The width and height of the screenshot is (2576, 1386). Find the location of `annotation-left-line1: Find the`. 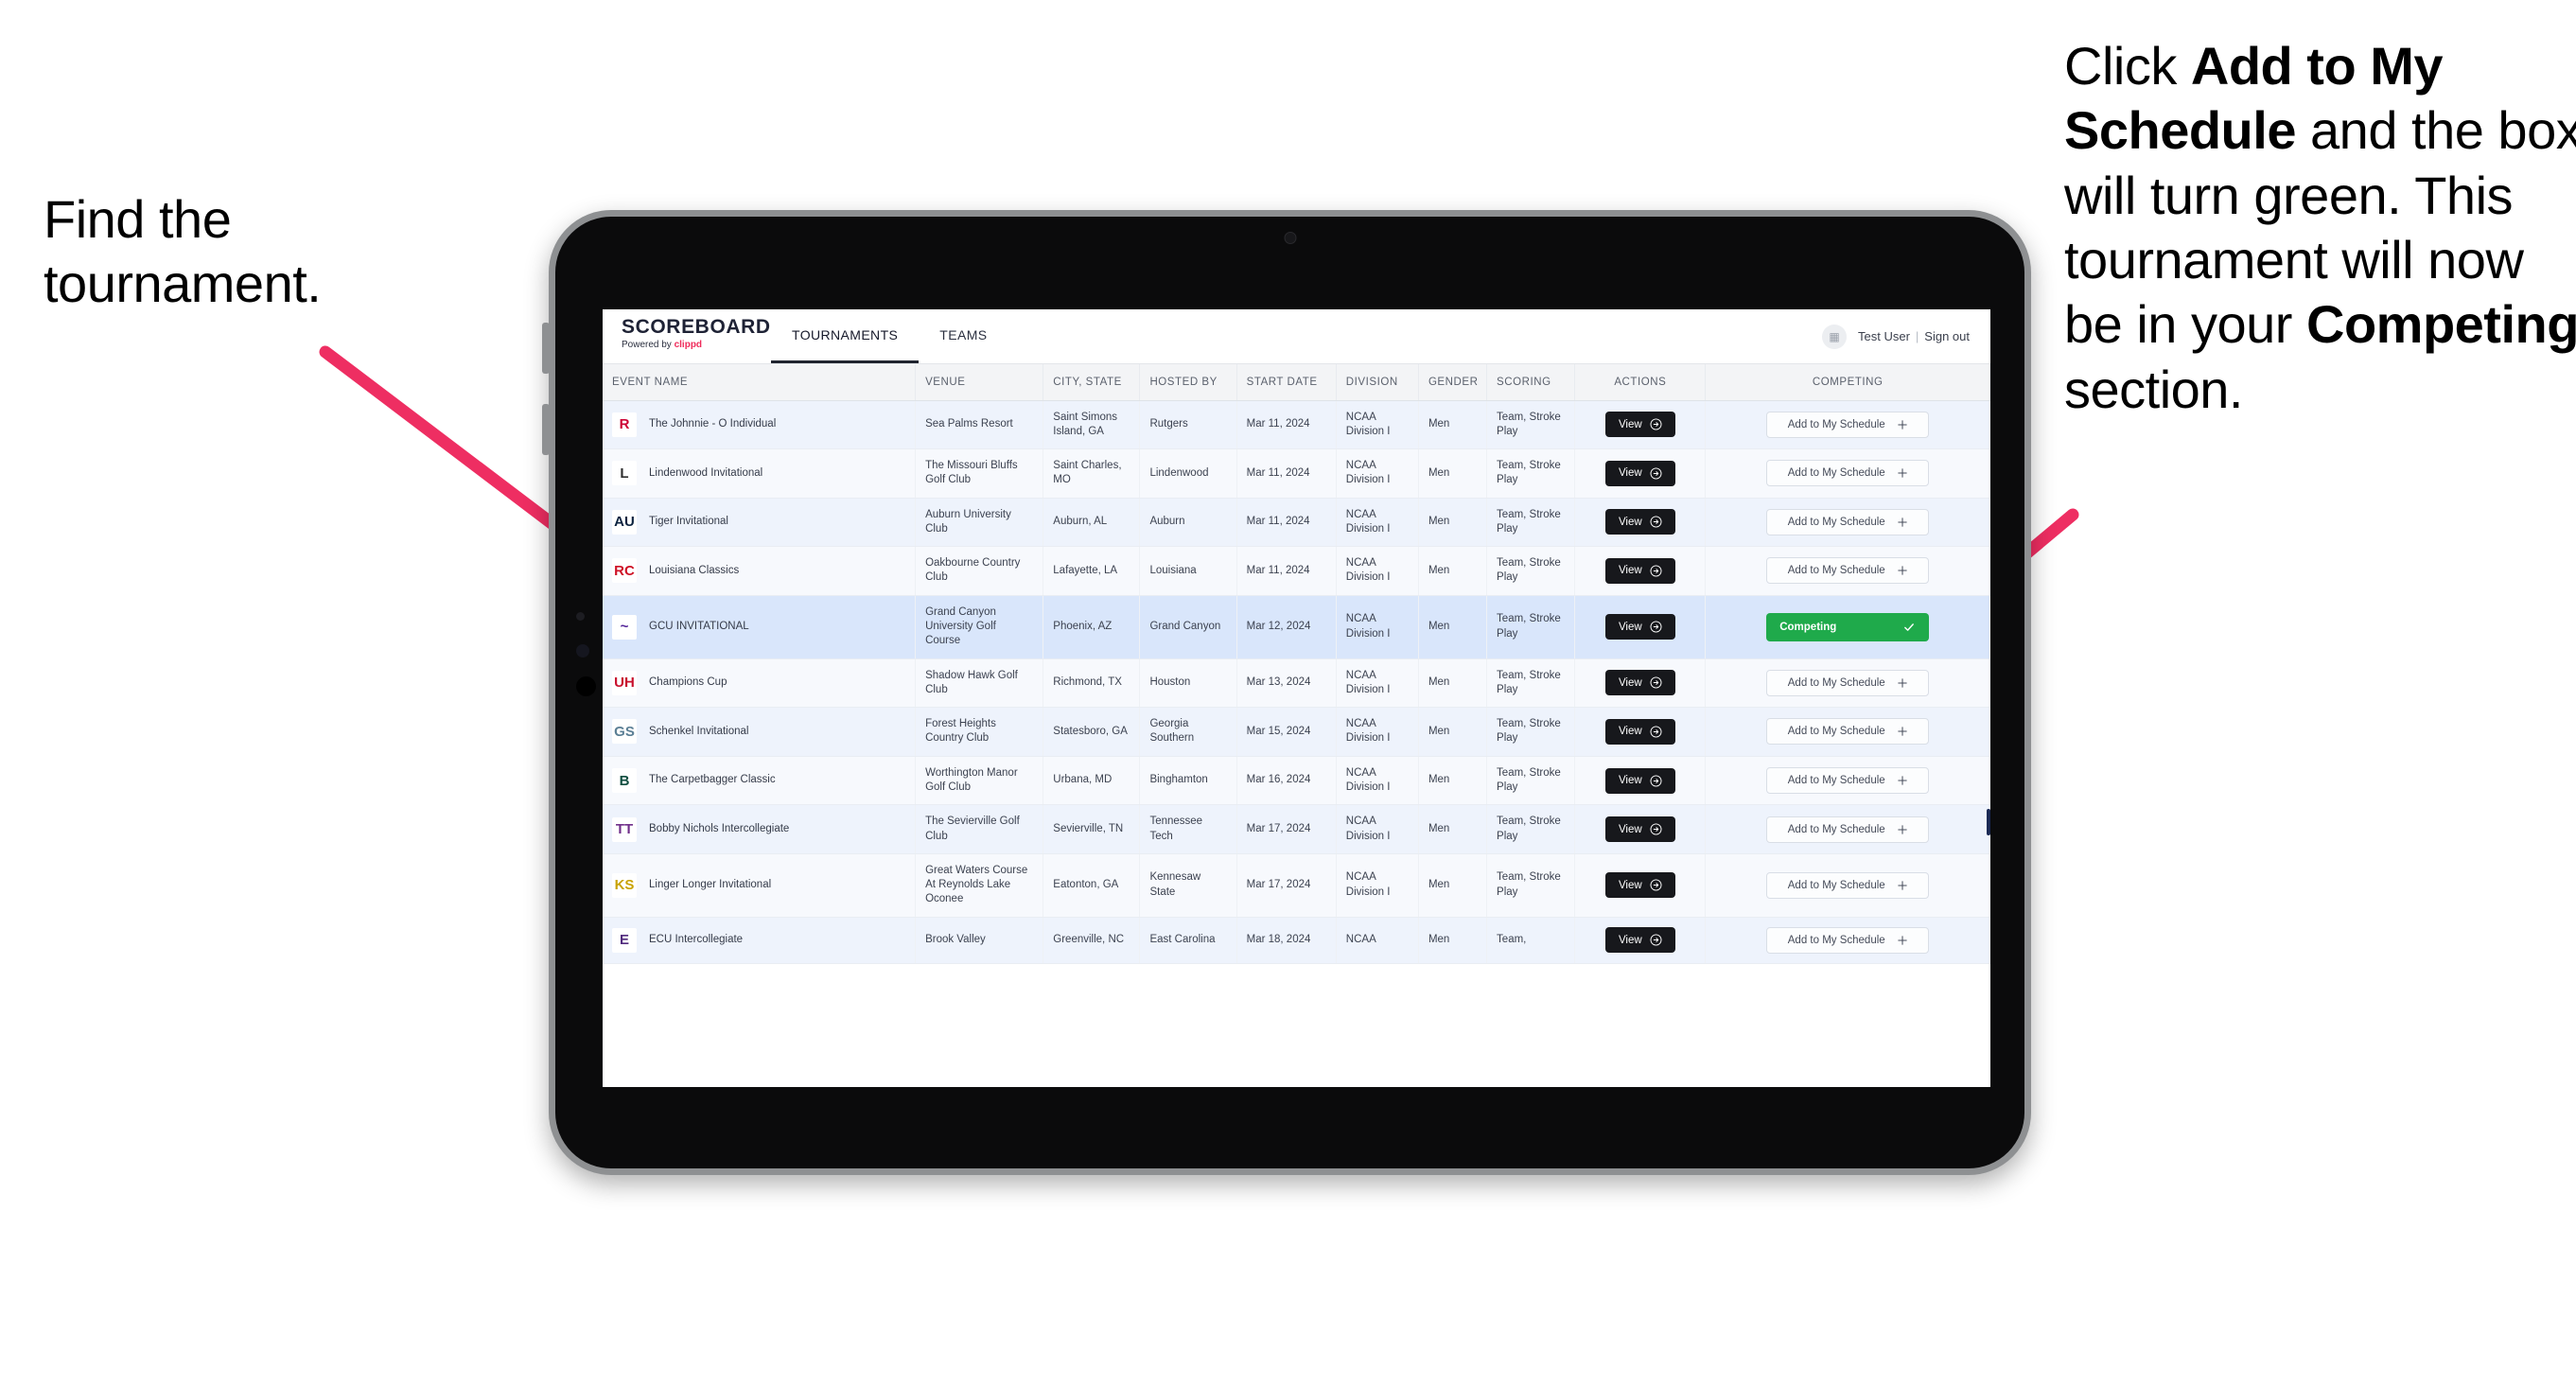

annotation-left-line1: Find the is located at coordinates (138, 219).